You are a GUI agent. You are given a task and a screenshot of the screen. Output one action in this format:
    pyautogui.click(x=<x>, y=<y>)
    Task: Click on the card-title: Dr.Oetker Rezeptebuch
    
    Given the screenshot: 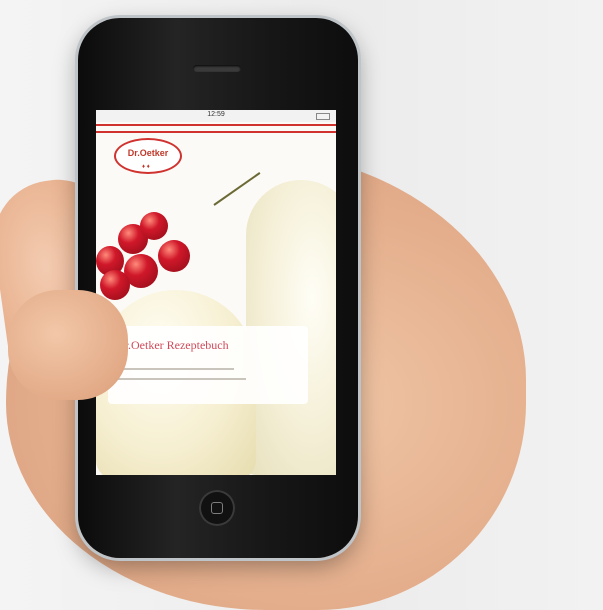 What is the action you would take?
    pyautogui.click(x=172, y=345)
    